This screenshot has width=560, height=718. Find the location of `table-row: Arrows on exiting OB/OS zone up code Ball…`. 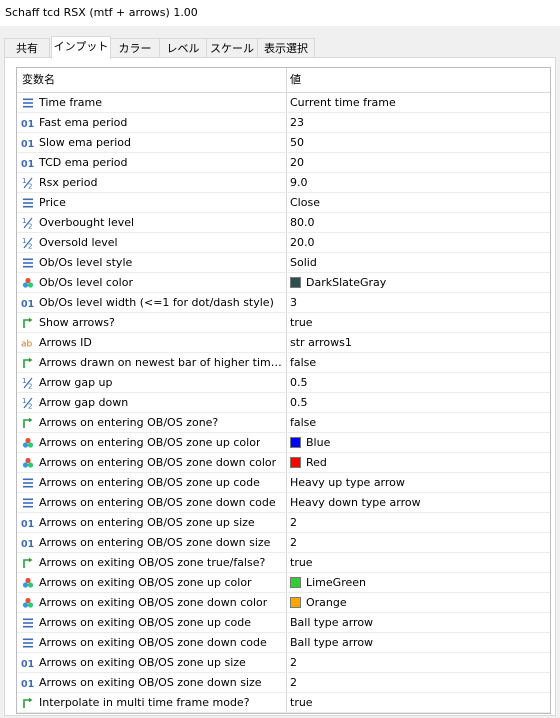

table-row: Arrows on exiting OB/OS zone up code Ball… is located at coordinates (283, 623).